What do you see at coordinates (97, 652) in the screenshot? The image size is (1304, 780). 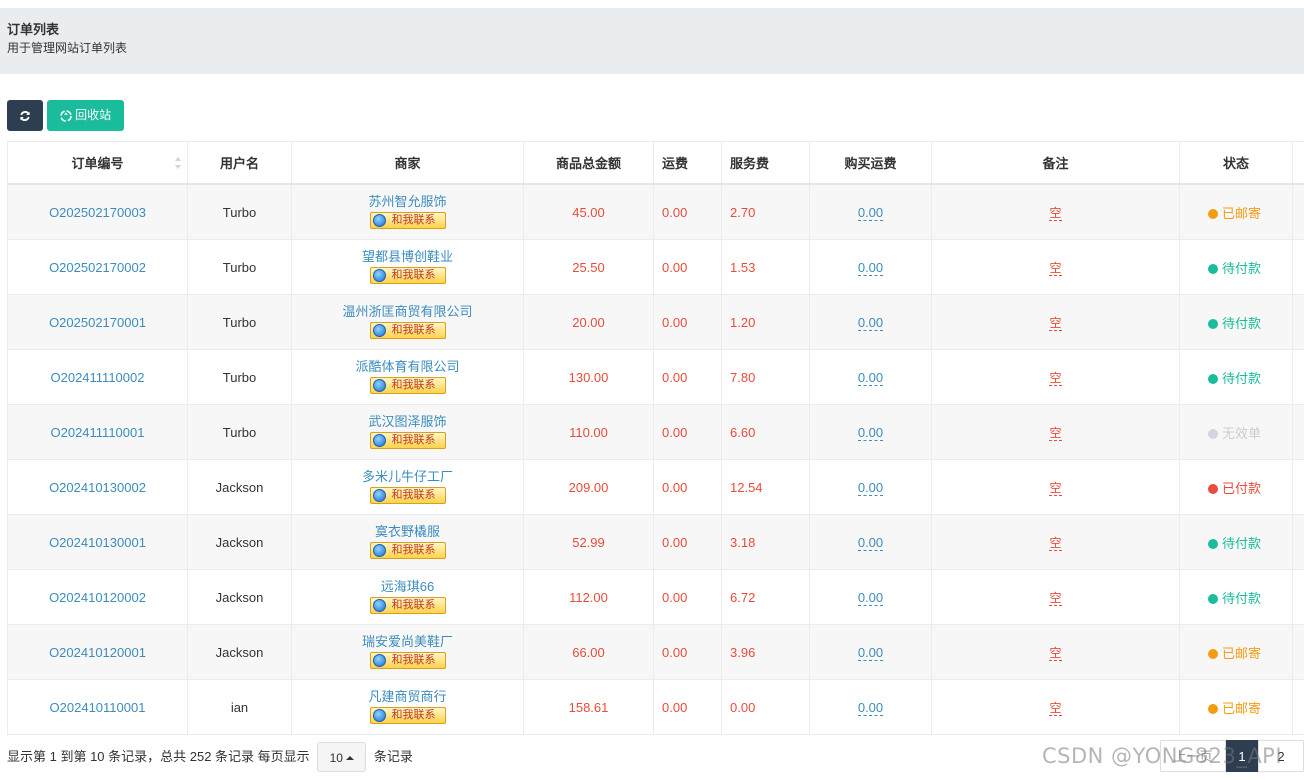 I see `order-no-link: O202410120001` at bounding box center [97, 652].